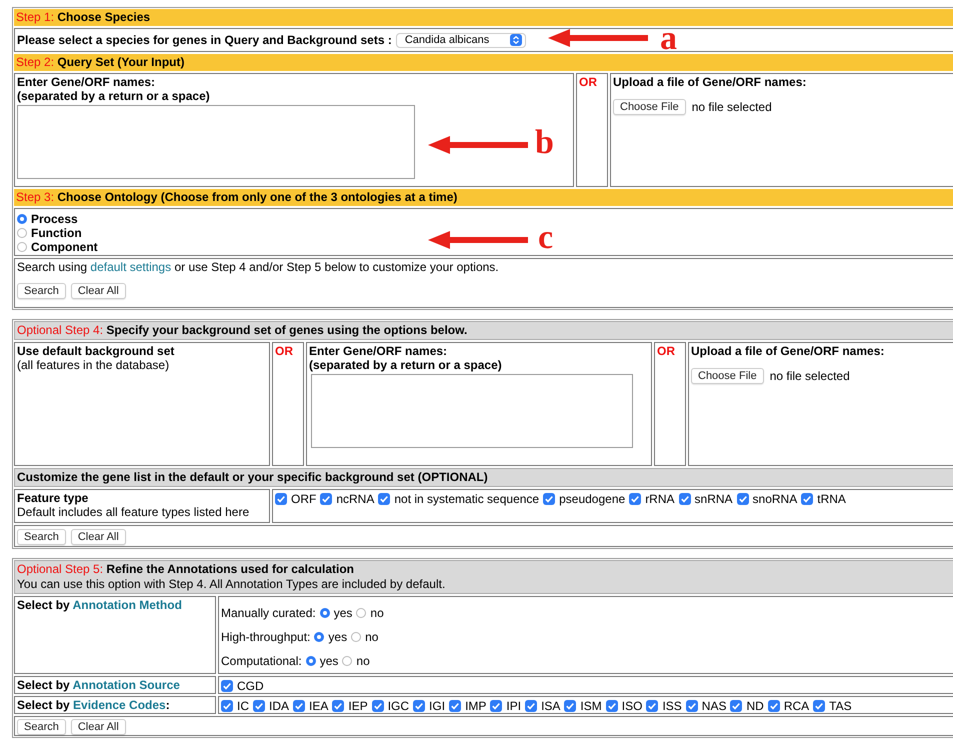 The width and height of the screenshot is (953, 751). Describe the element at coordinates (755, 706) in the screenshot. I see `checkbox-label: ND` at that location.